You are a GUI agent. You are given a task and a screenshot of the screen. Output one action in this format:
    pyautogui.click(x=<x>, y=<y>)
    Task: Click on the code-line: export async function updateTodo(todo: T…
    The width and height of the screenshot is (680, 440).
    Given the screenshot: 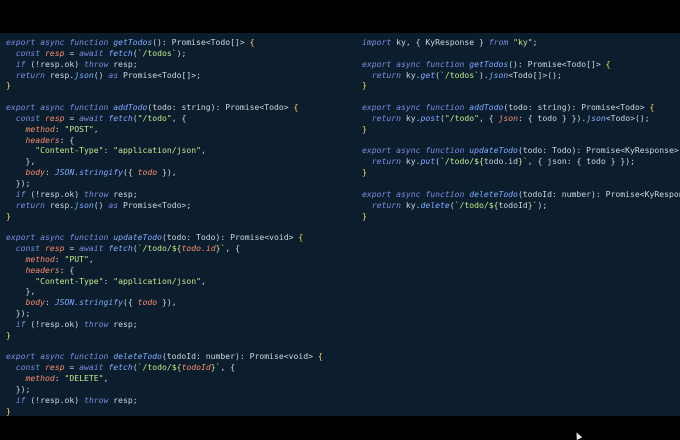 What is the action you would take?
    pyautogui.click(x=164, y=237)
    